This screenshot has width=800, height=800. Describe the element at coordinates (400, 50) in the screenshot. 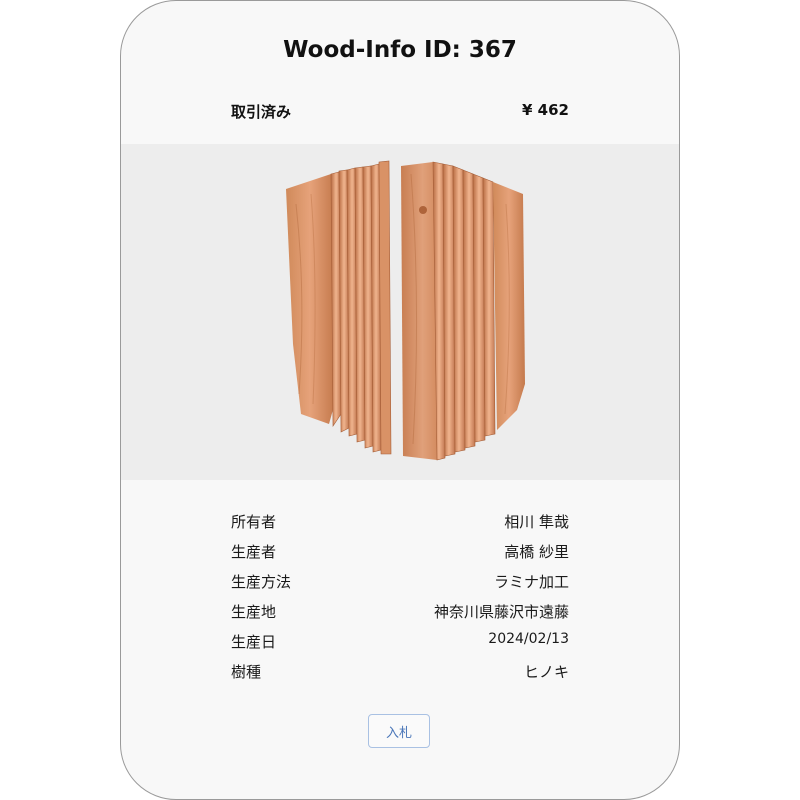

I see `card-title: Wood-Info ID: 367` at that location.